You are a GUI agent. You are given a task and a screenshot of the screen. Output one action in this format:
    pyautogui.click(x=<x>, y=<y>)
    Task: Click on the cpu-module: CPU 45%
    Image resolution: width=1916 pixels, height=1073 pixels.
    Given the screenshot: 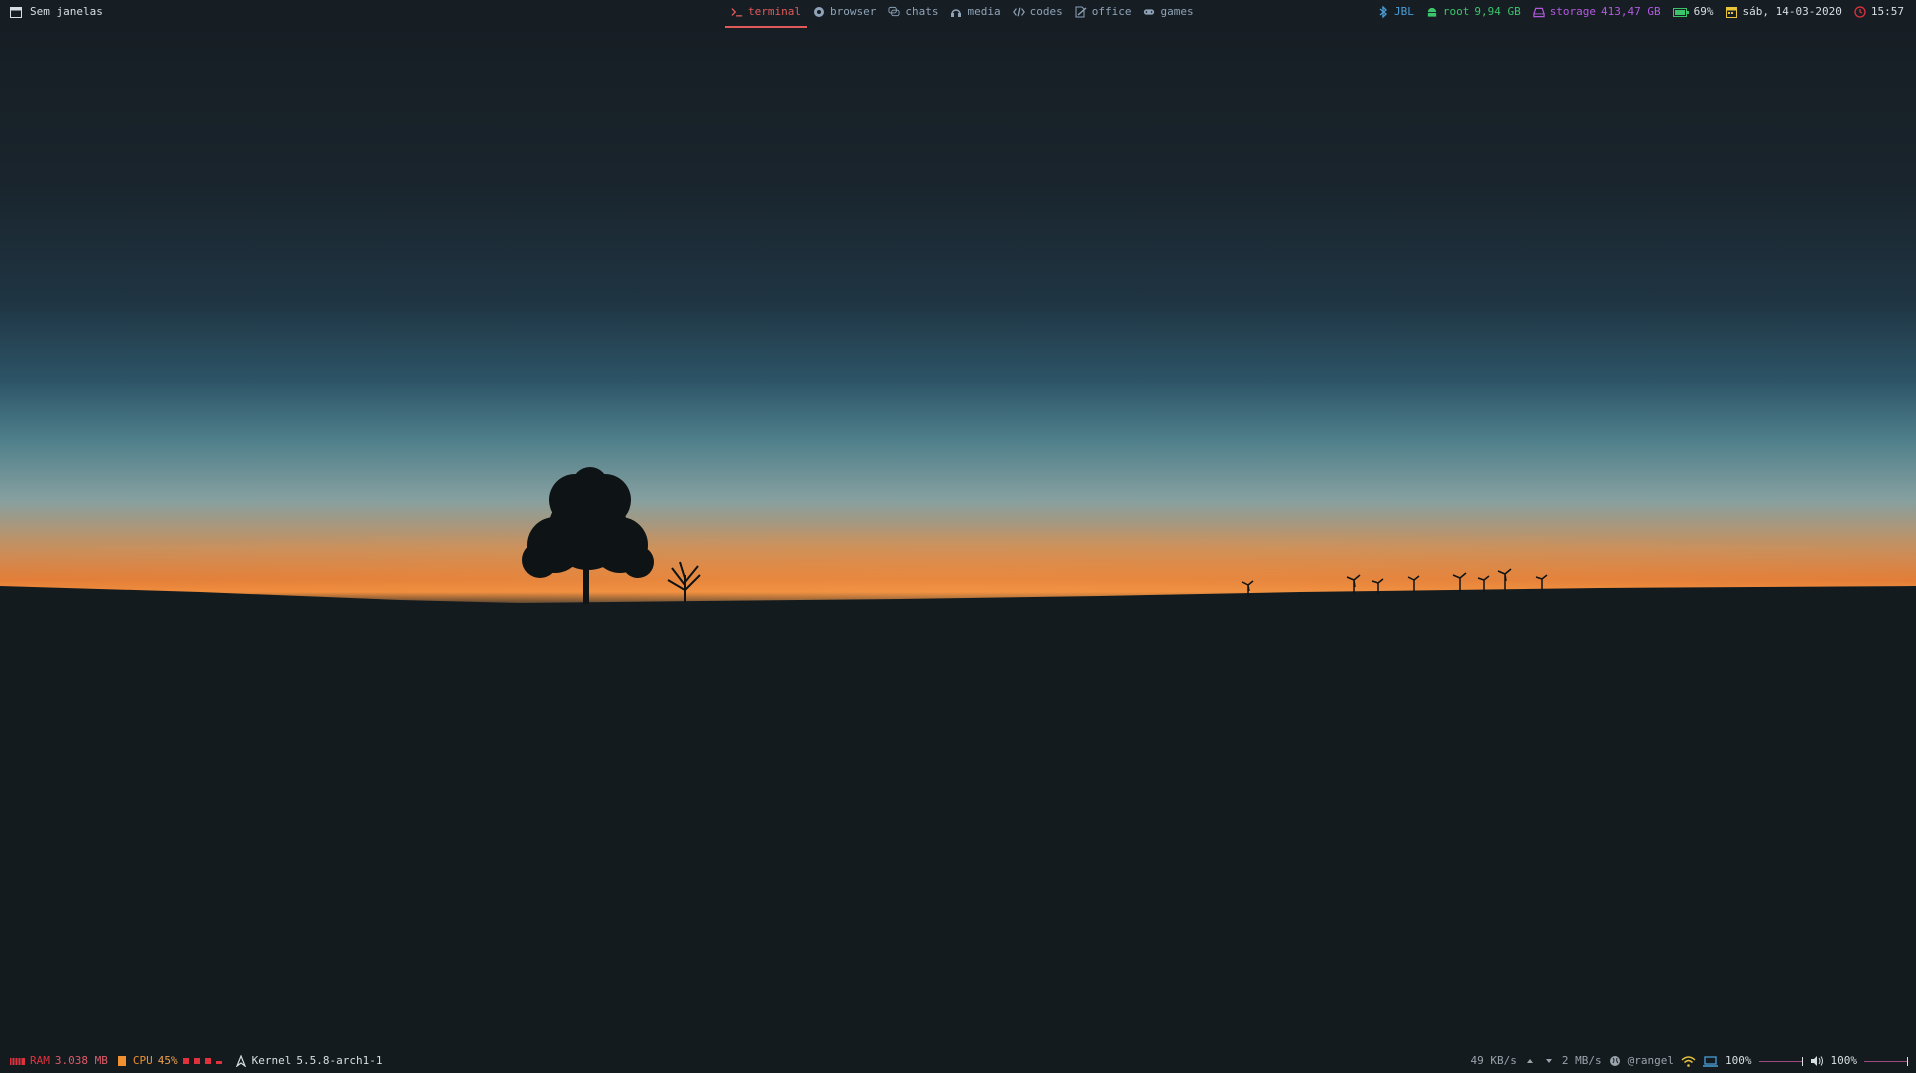 What is the action you would take?
    pyautogui.click(x=171, y=1061)
    